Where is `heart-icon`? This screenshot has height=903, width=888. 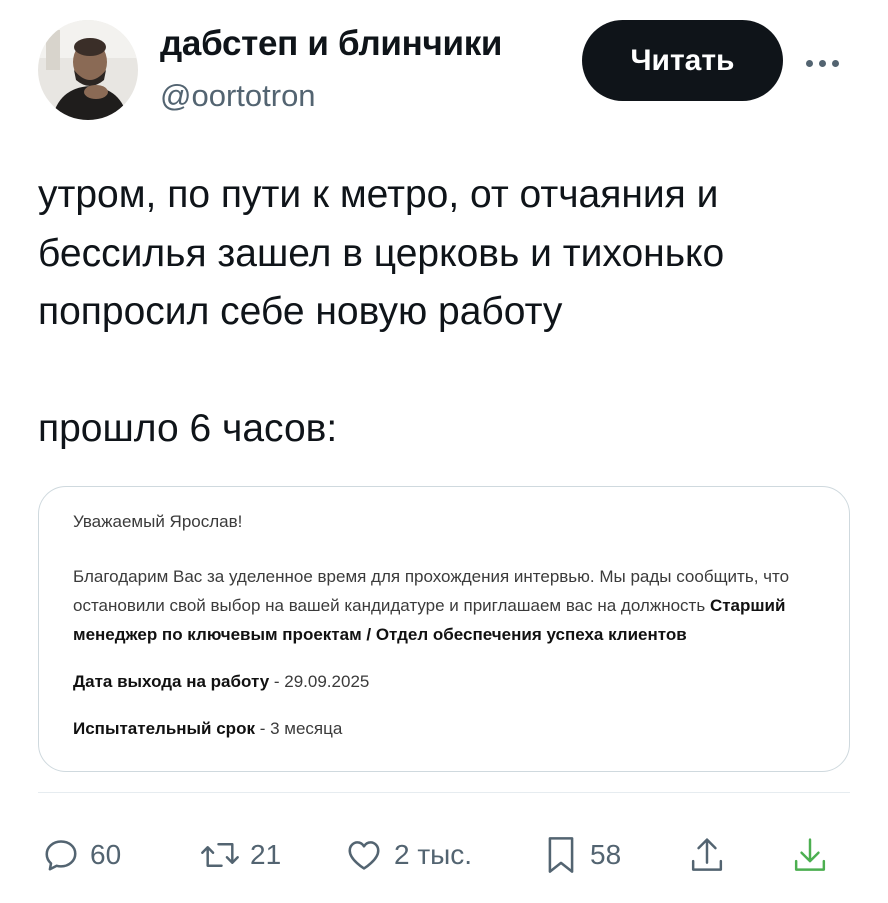 heart-icon is located at coordinates (364, 855).